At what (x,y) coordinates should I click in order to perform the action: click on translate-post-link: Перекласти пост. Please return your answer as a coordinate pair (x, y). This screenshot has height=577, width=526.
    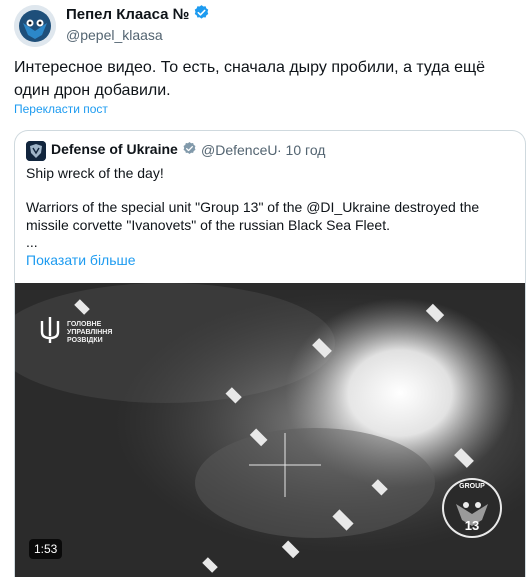
    Looking at the image, I should click on (61, 109).